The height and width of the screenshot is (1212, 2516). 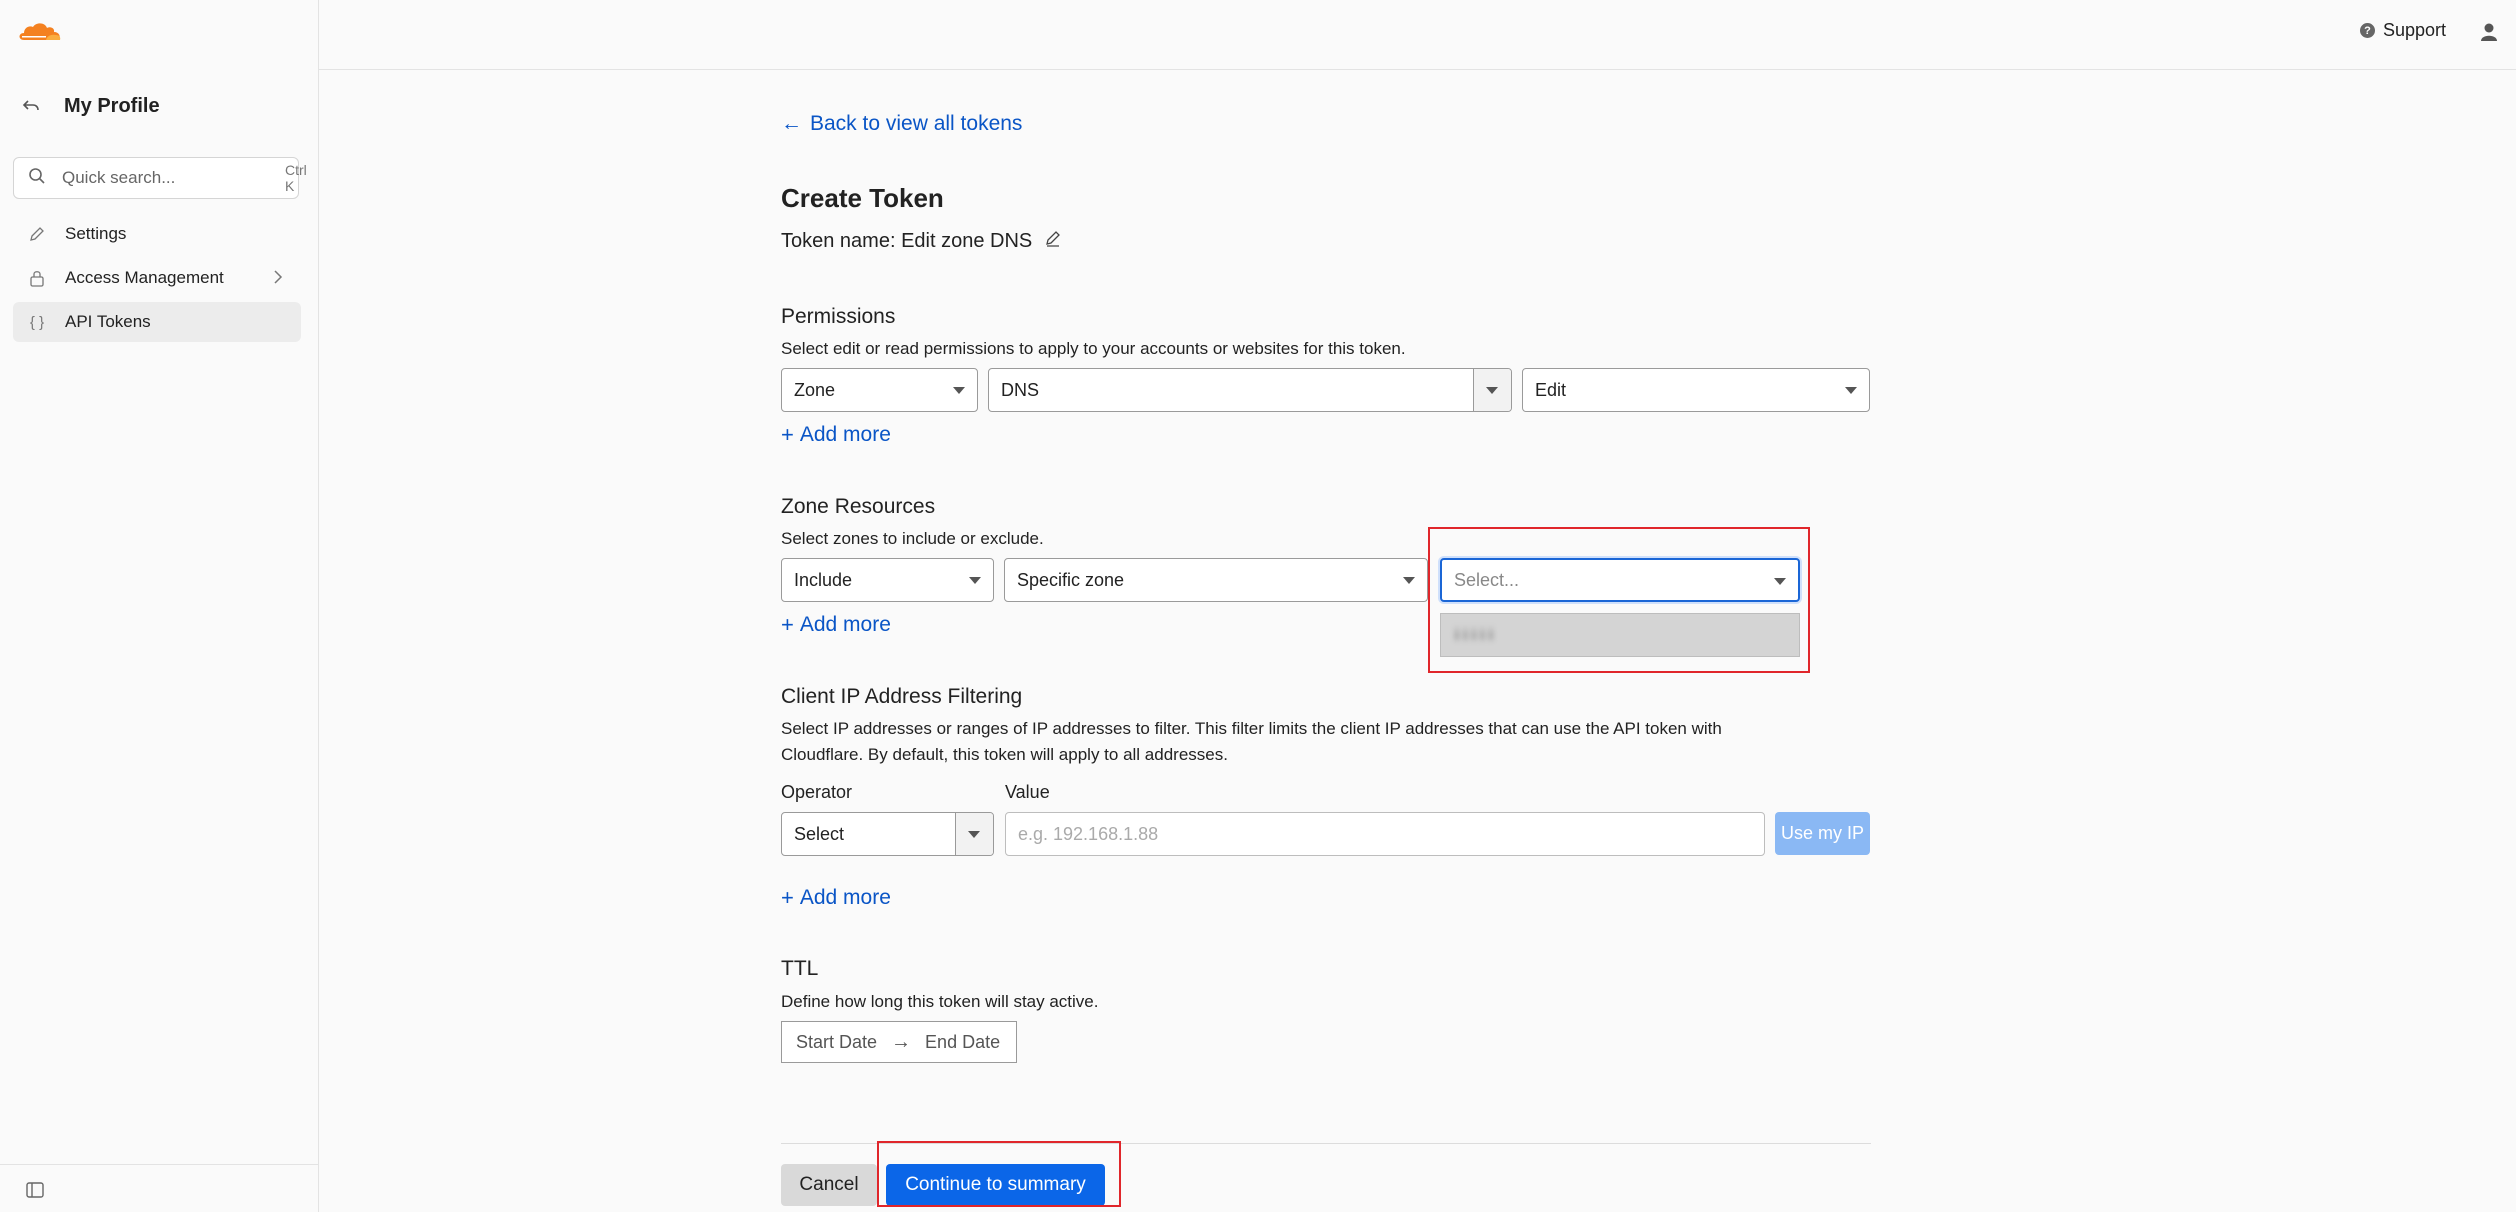 I want to click on ttl-title: TTL, so click(x=800, y=968).